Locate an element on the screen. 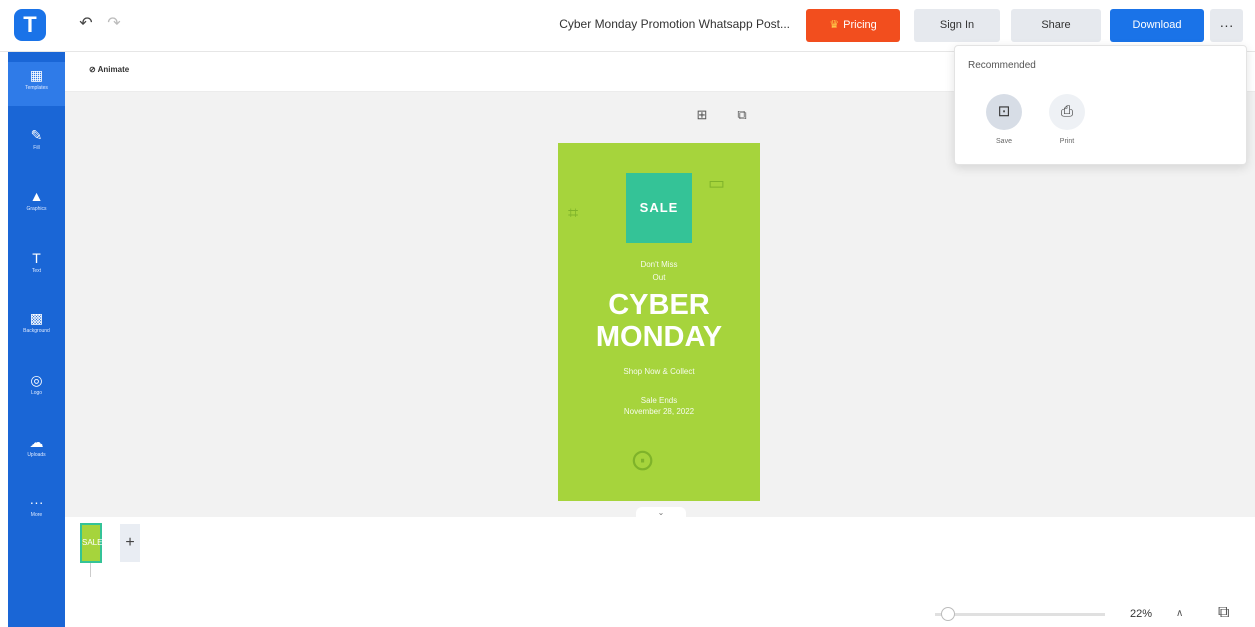 The image size is (1255, 627). chevron-down-icon: ⌄ is located at coordinates (661, 512).